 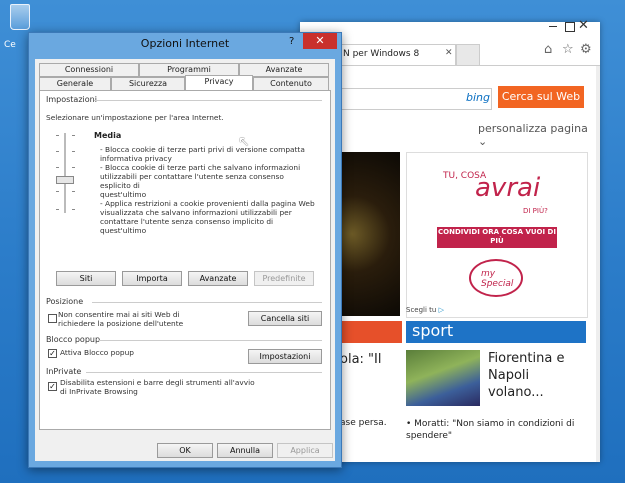 I want to click on settings-header: Impostazioni, so click(x=71, y=99).